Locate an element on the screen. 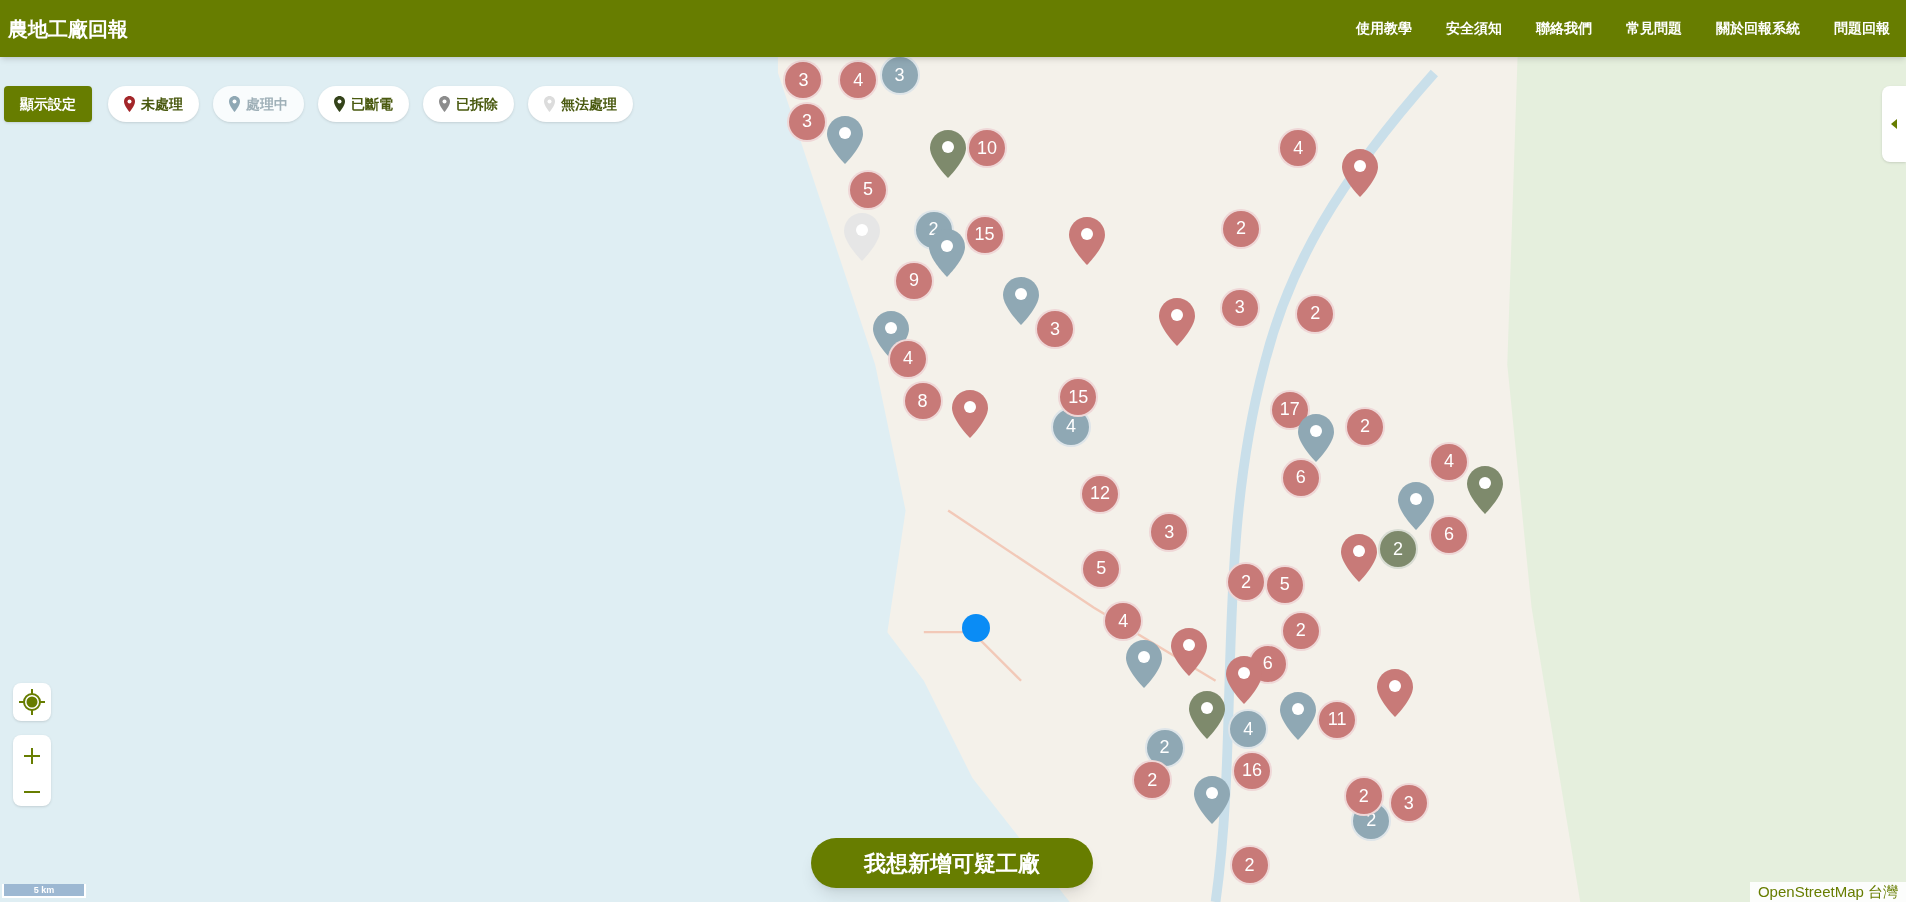 The image size is (1906, 902). locate-button is located at coordinates (32, 702).